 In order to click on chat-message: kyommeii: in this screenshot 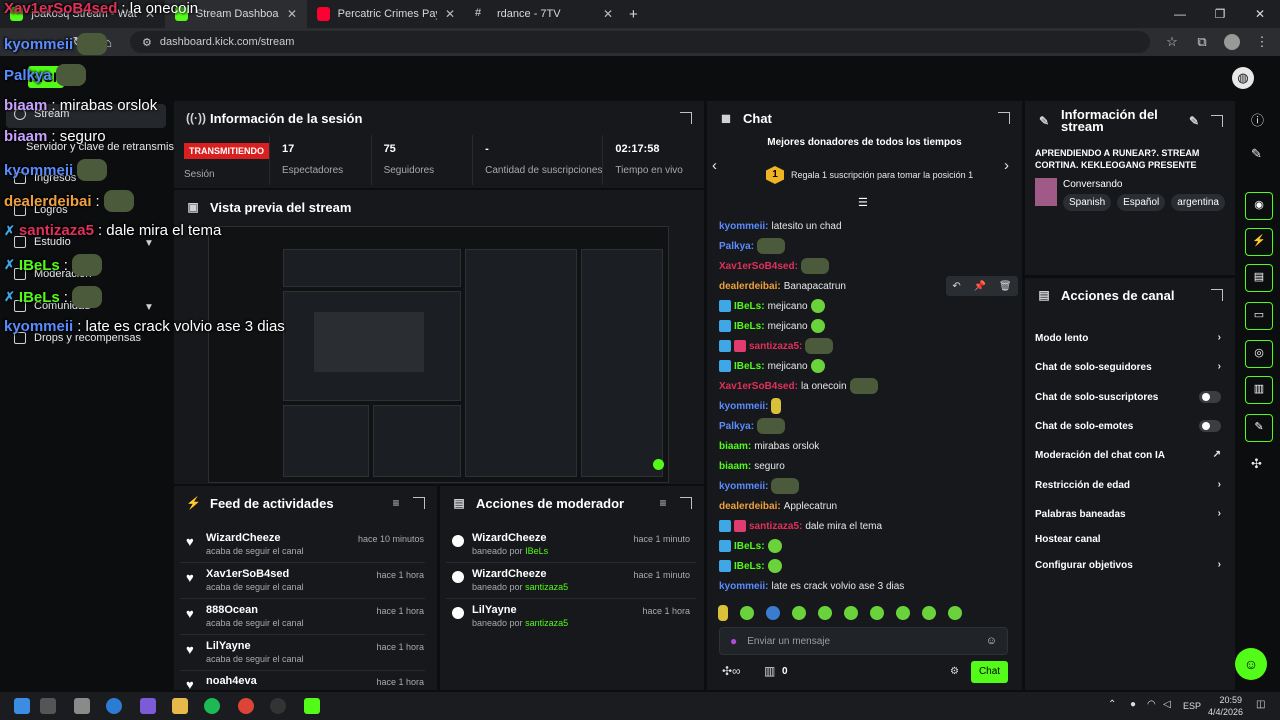, I will do `click(750, 406)`.